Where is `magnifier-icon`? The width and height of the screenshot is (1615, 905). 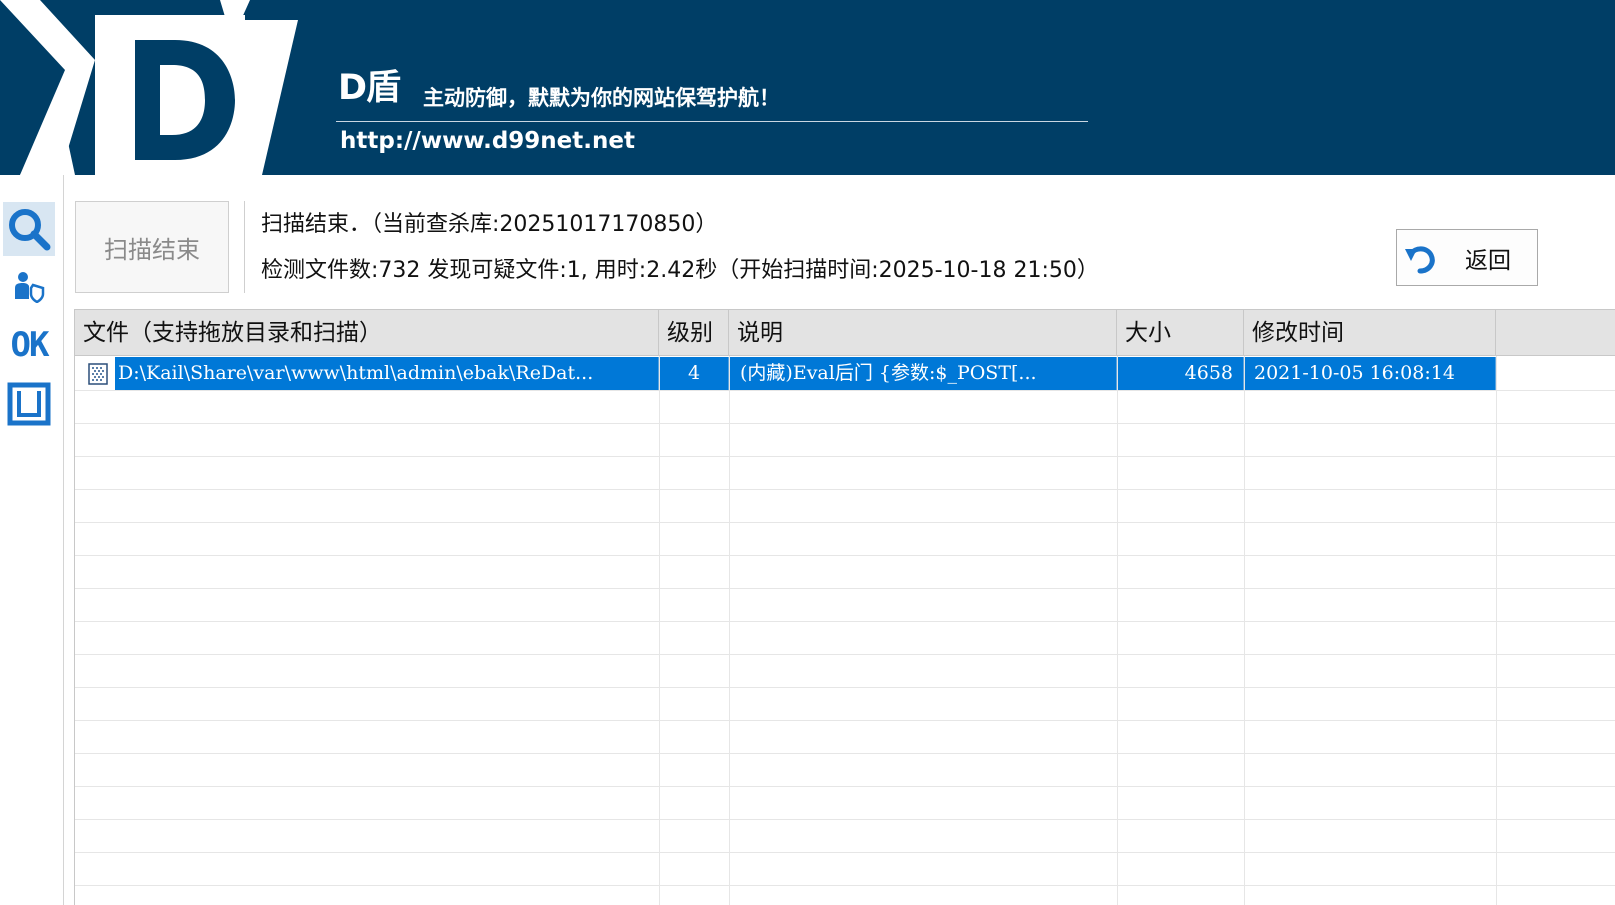 magnifier-icon is located at coordinates (30, 230).